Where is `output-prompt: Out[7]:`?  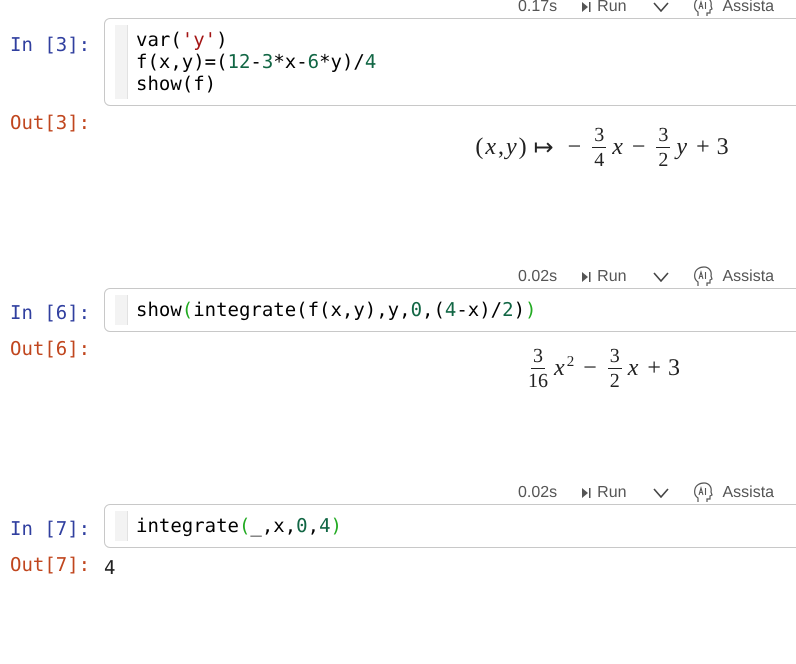 output-prompt: Out[7]: is located at coordinates (50, 565).